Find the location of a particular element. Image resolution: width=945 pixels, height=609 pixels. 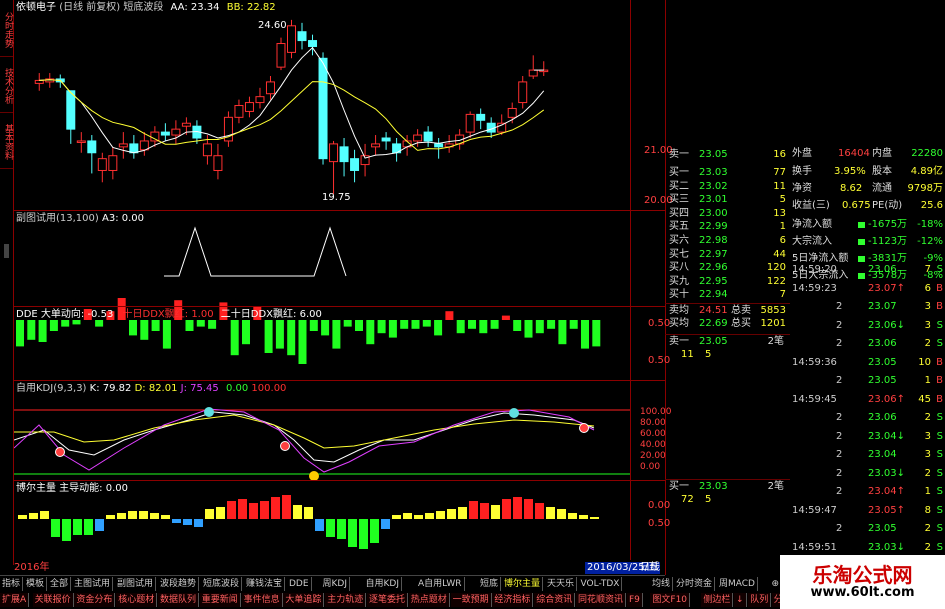

total-sell-label: 总卖 is located at coordinates (741, 310).